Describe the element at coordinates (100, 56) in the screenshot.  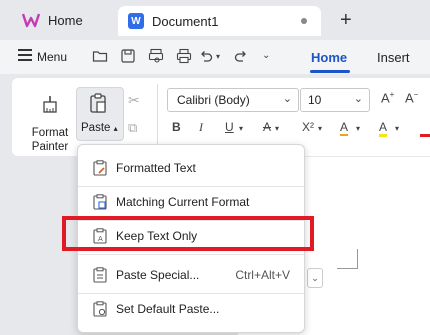
I see `folder-icon` at that location.